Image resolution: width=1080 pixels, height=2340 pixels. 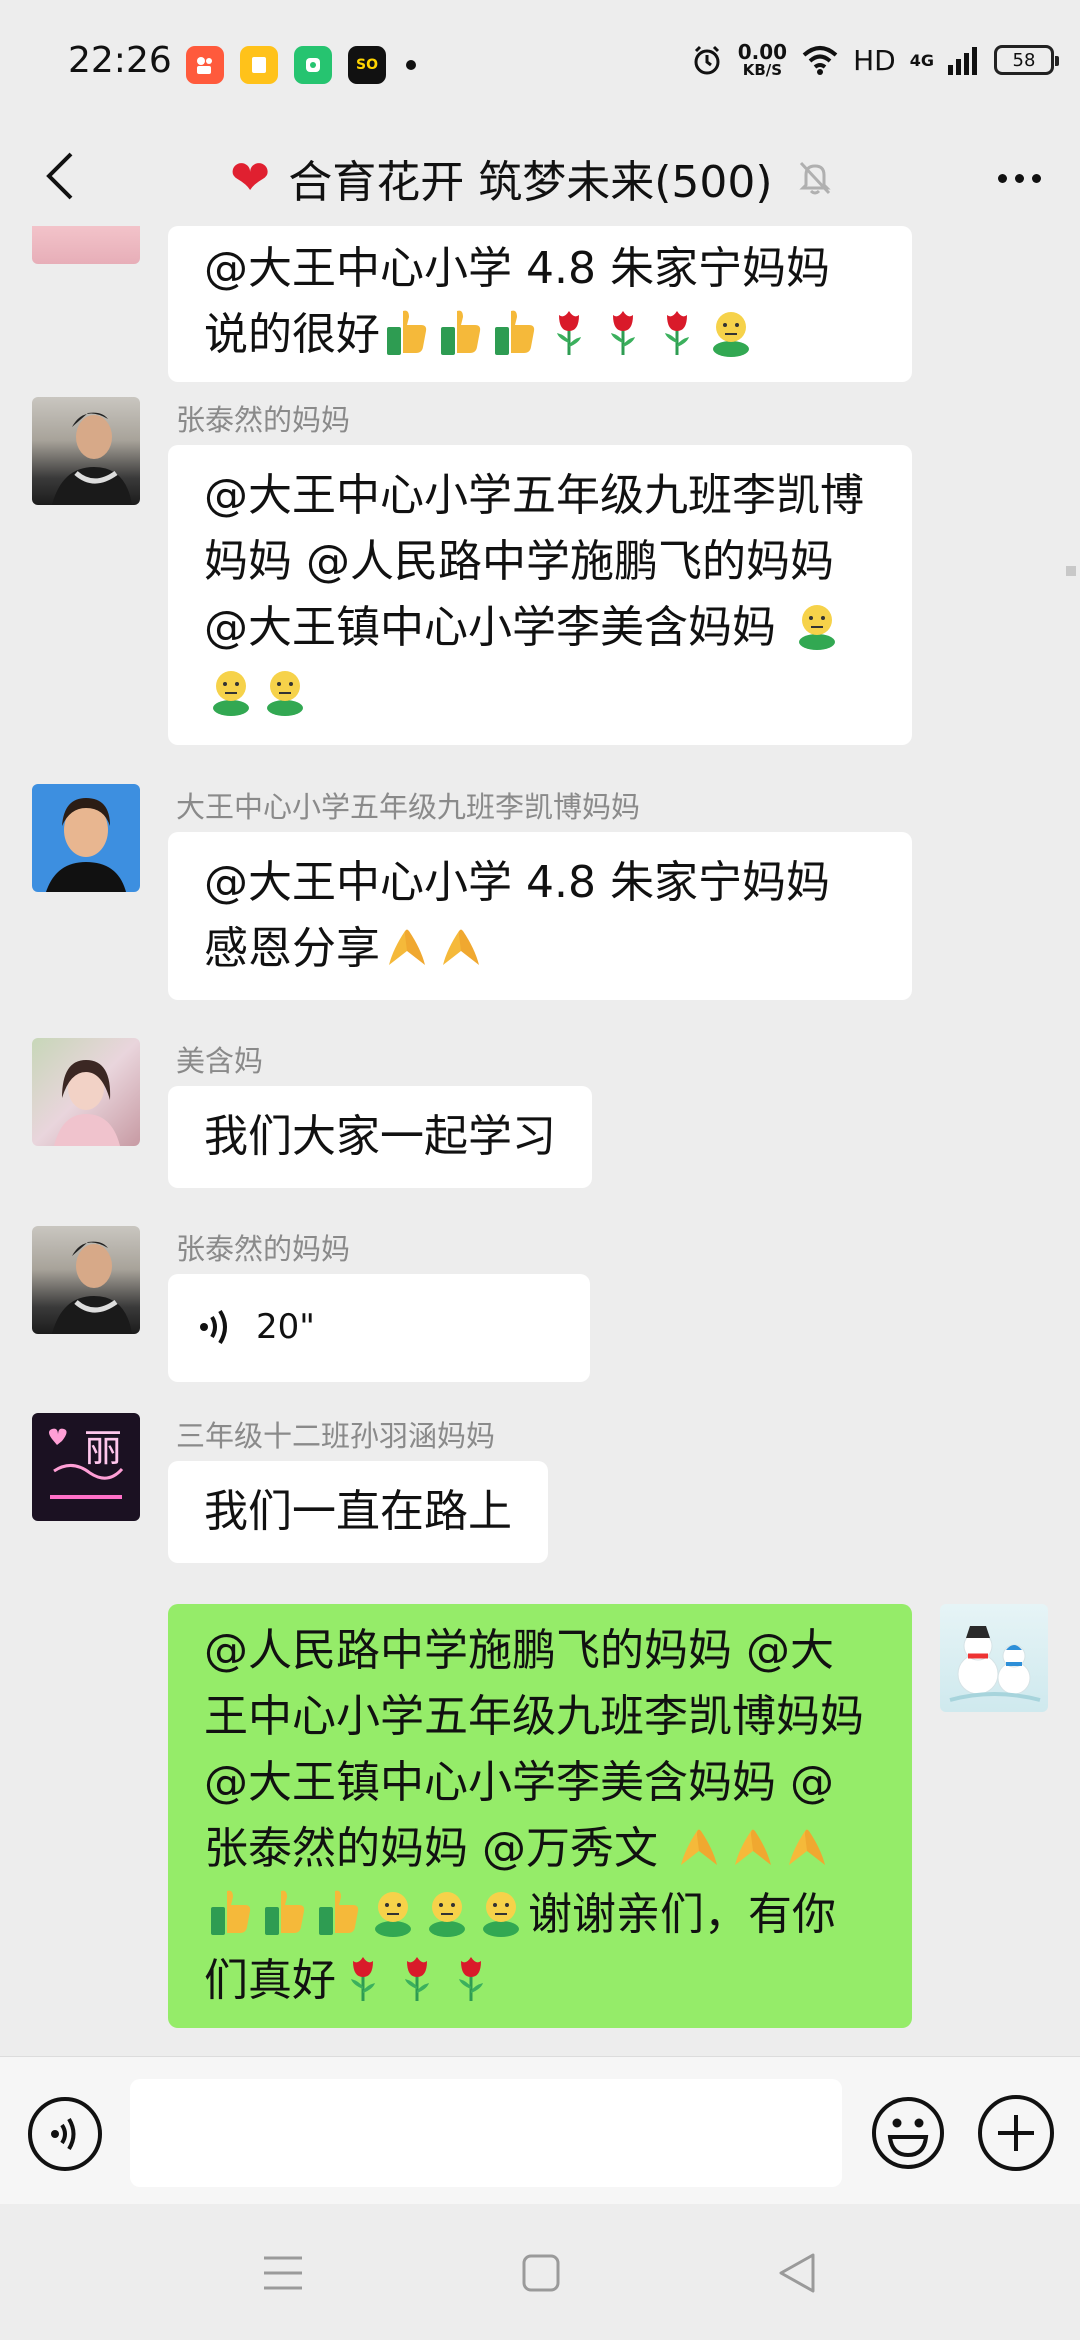 What do you see at coordinates (367, 65) in the screenshot?
I see `soul-app-icon: SO` at bounding box center [367, 65].